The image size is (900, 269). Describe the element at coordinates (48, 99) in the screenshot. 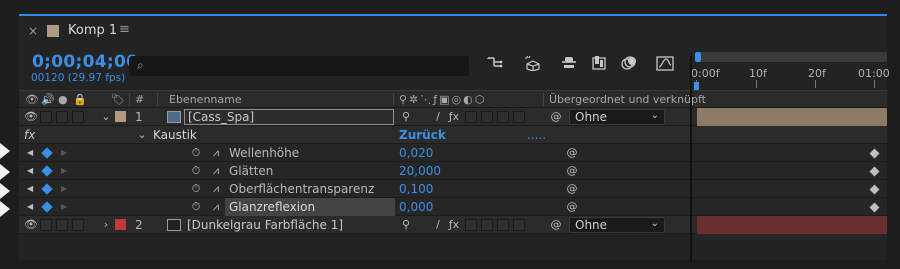

I see `audio-column-icon: 🔊` at that location.